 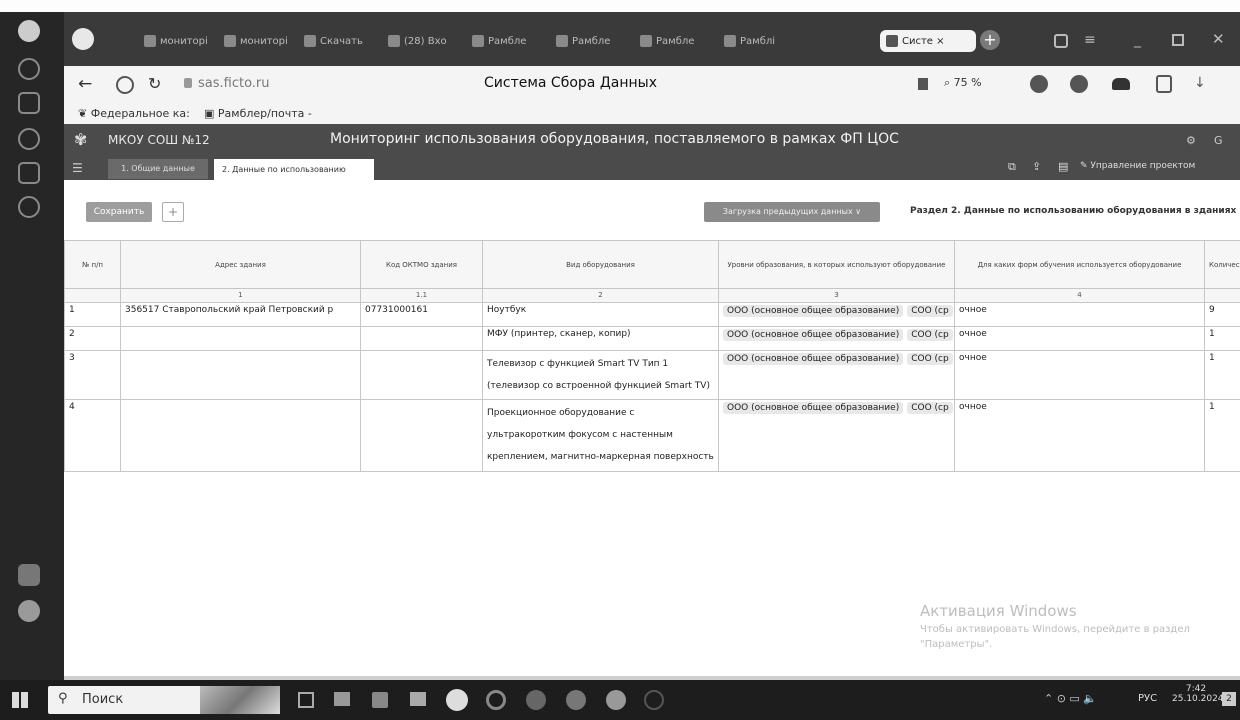 What do you see at coordinates (1147, 698) in the screenshot?
I see `language-indicator: РУС` at bounding box center [1147, 698].